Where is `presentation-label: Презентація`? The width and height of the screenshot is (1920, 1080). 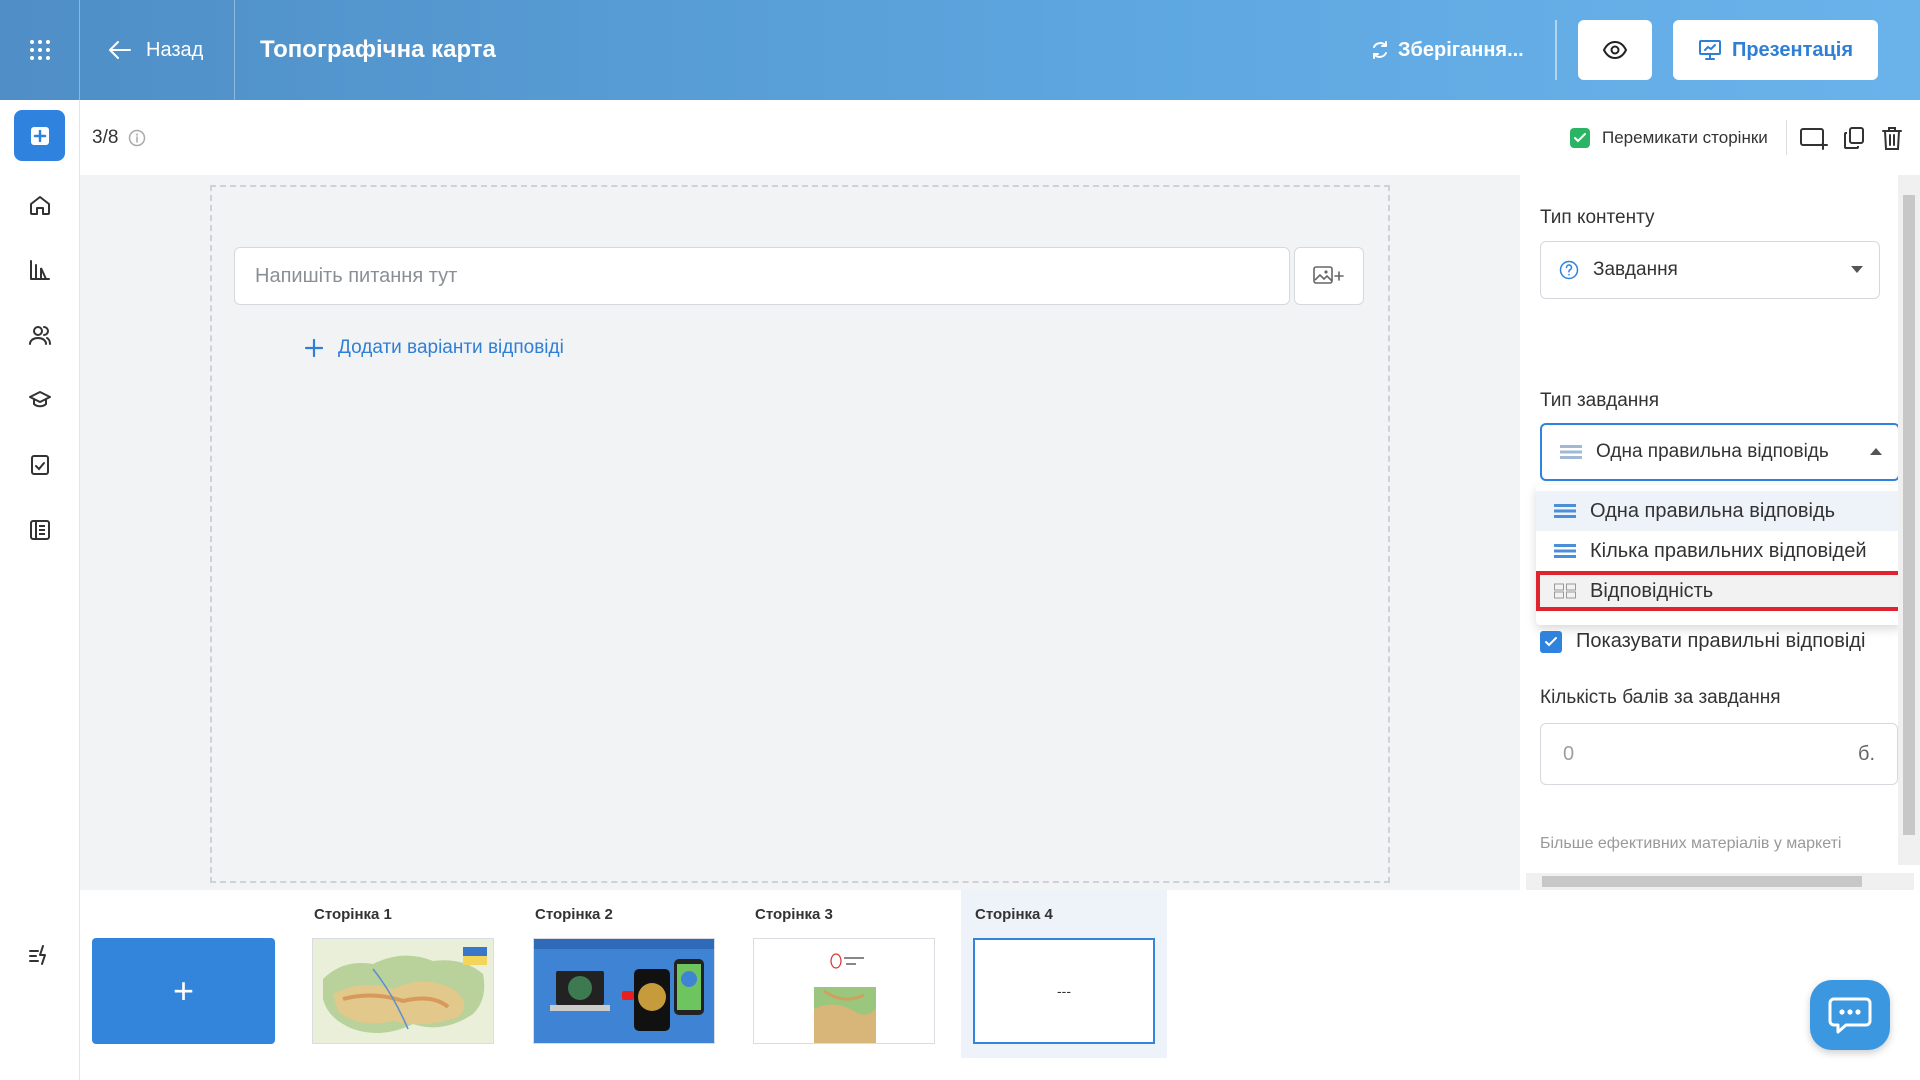
presentation-label: Презентація is located at coordinates (1792, 49).